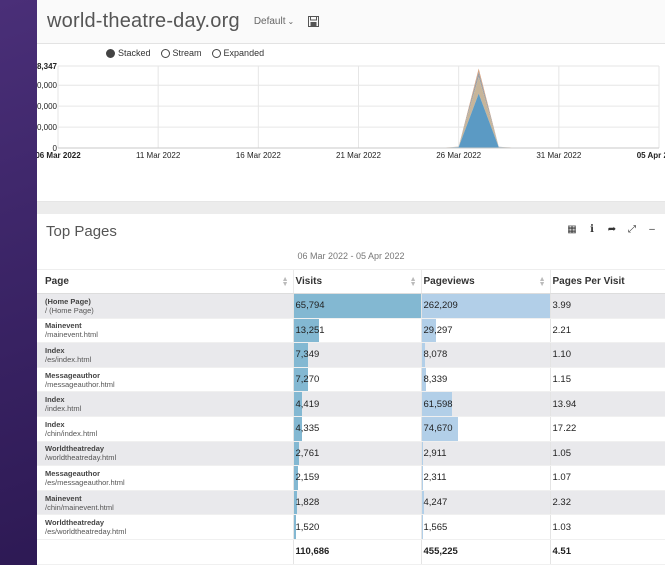 This screenshot has height=565, width=665. Describe the element at coordinates (422, 453) in the screenshot. I see `pageviews-bar` at that location.